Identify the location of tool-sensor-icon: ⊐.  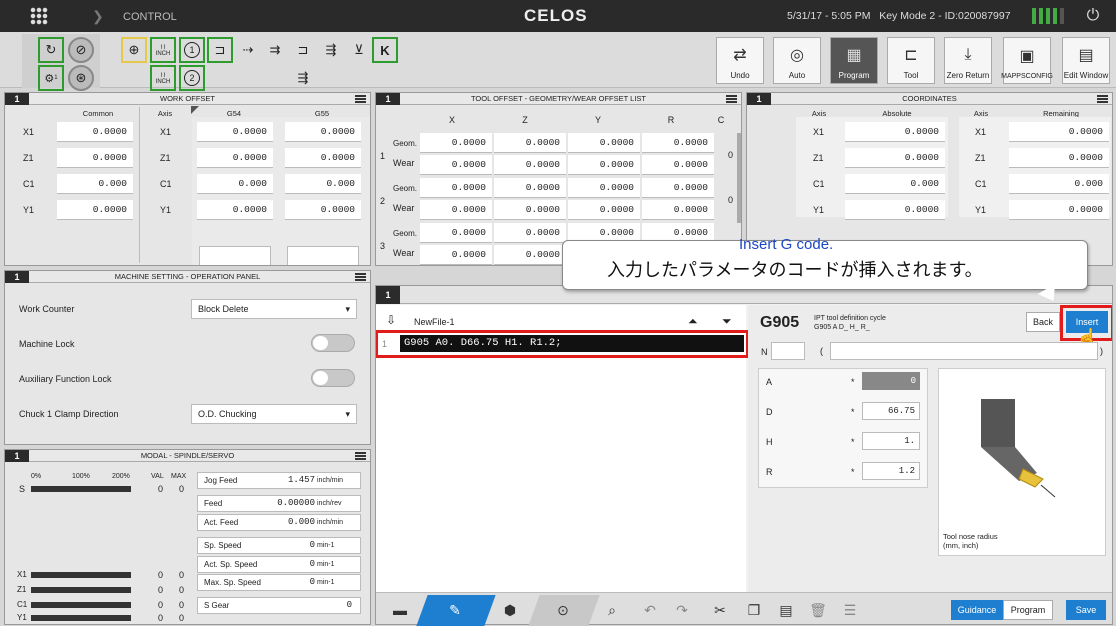
(303, 50).